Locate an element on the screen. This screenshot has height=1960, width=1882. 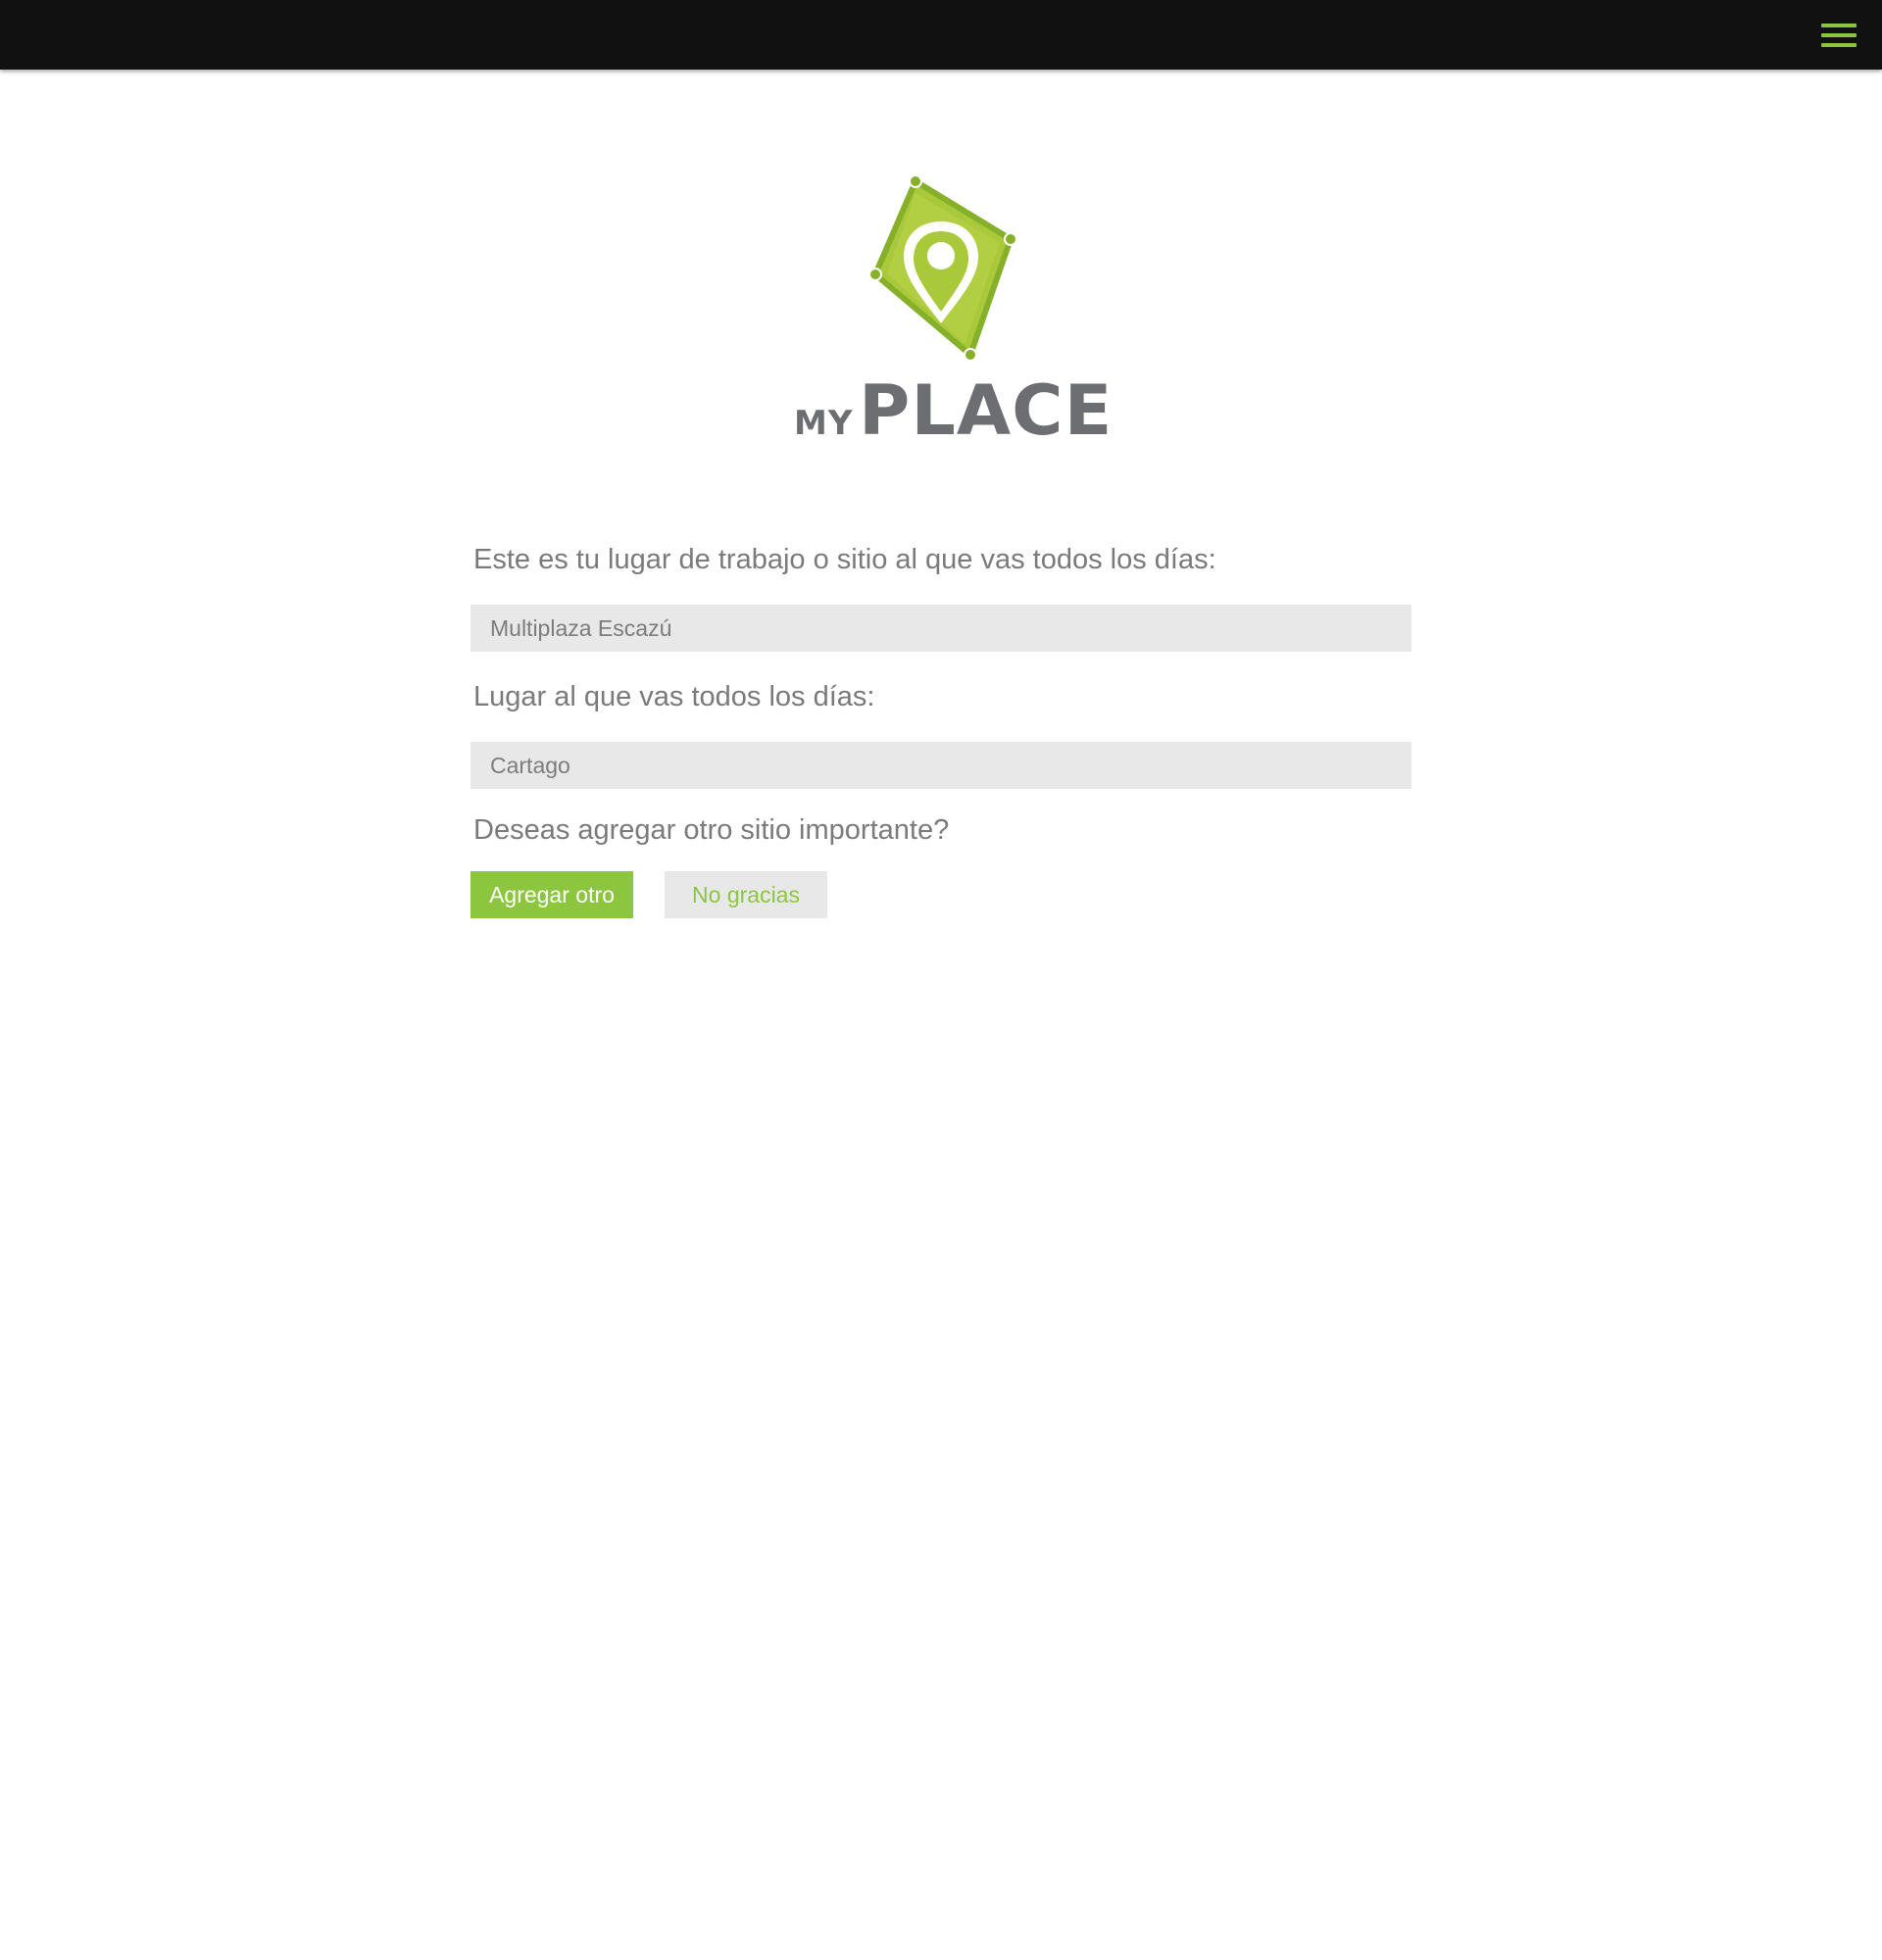
map-pin-diamond-icon is located at coordinates (943, 267).